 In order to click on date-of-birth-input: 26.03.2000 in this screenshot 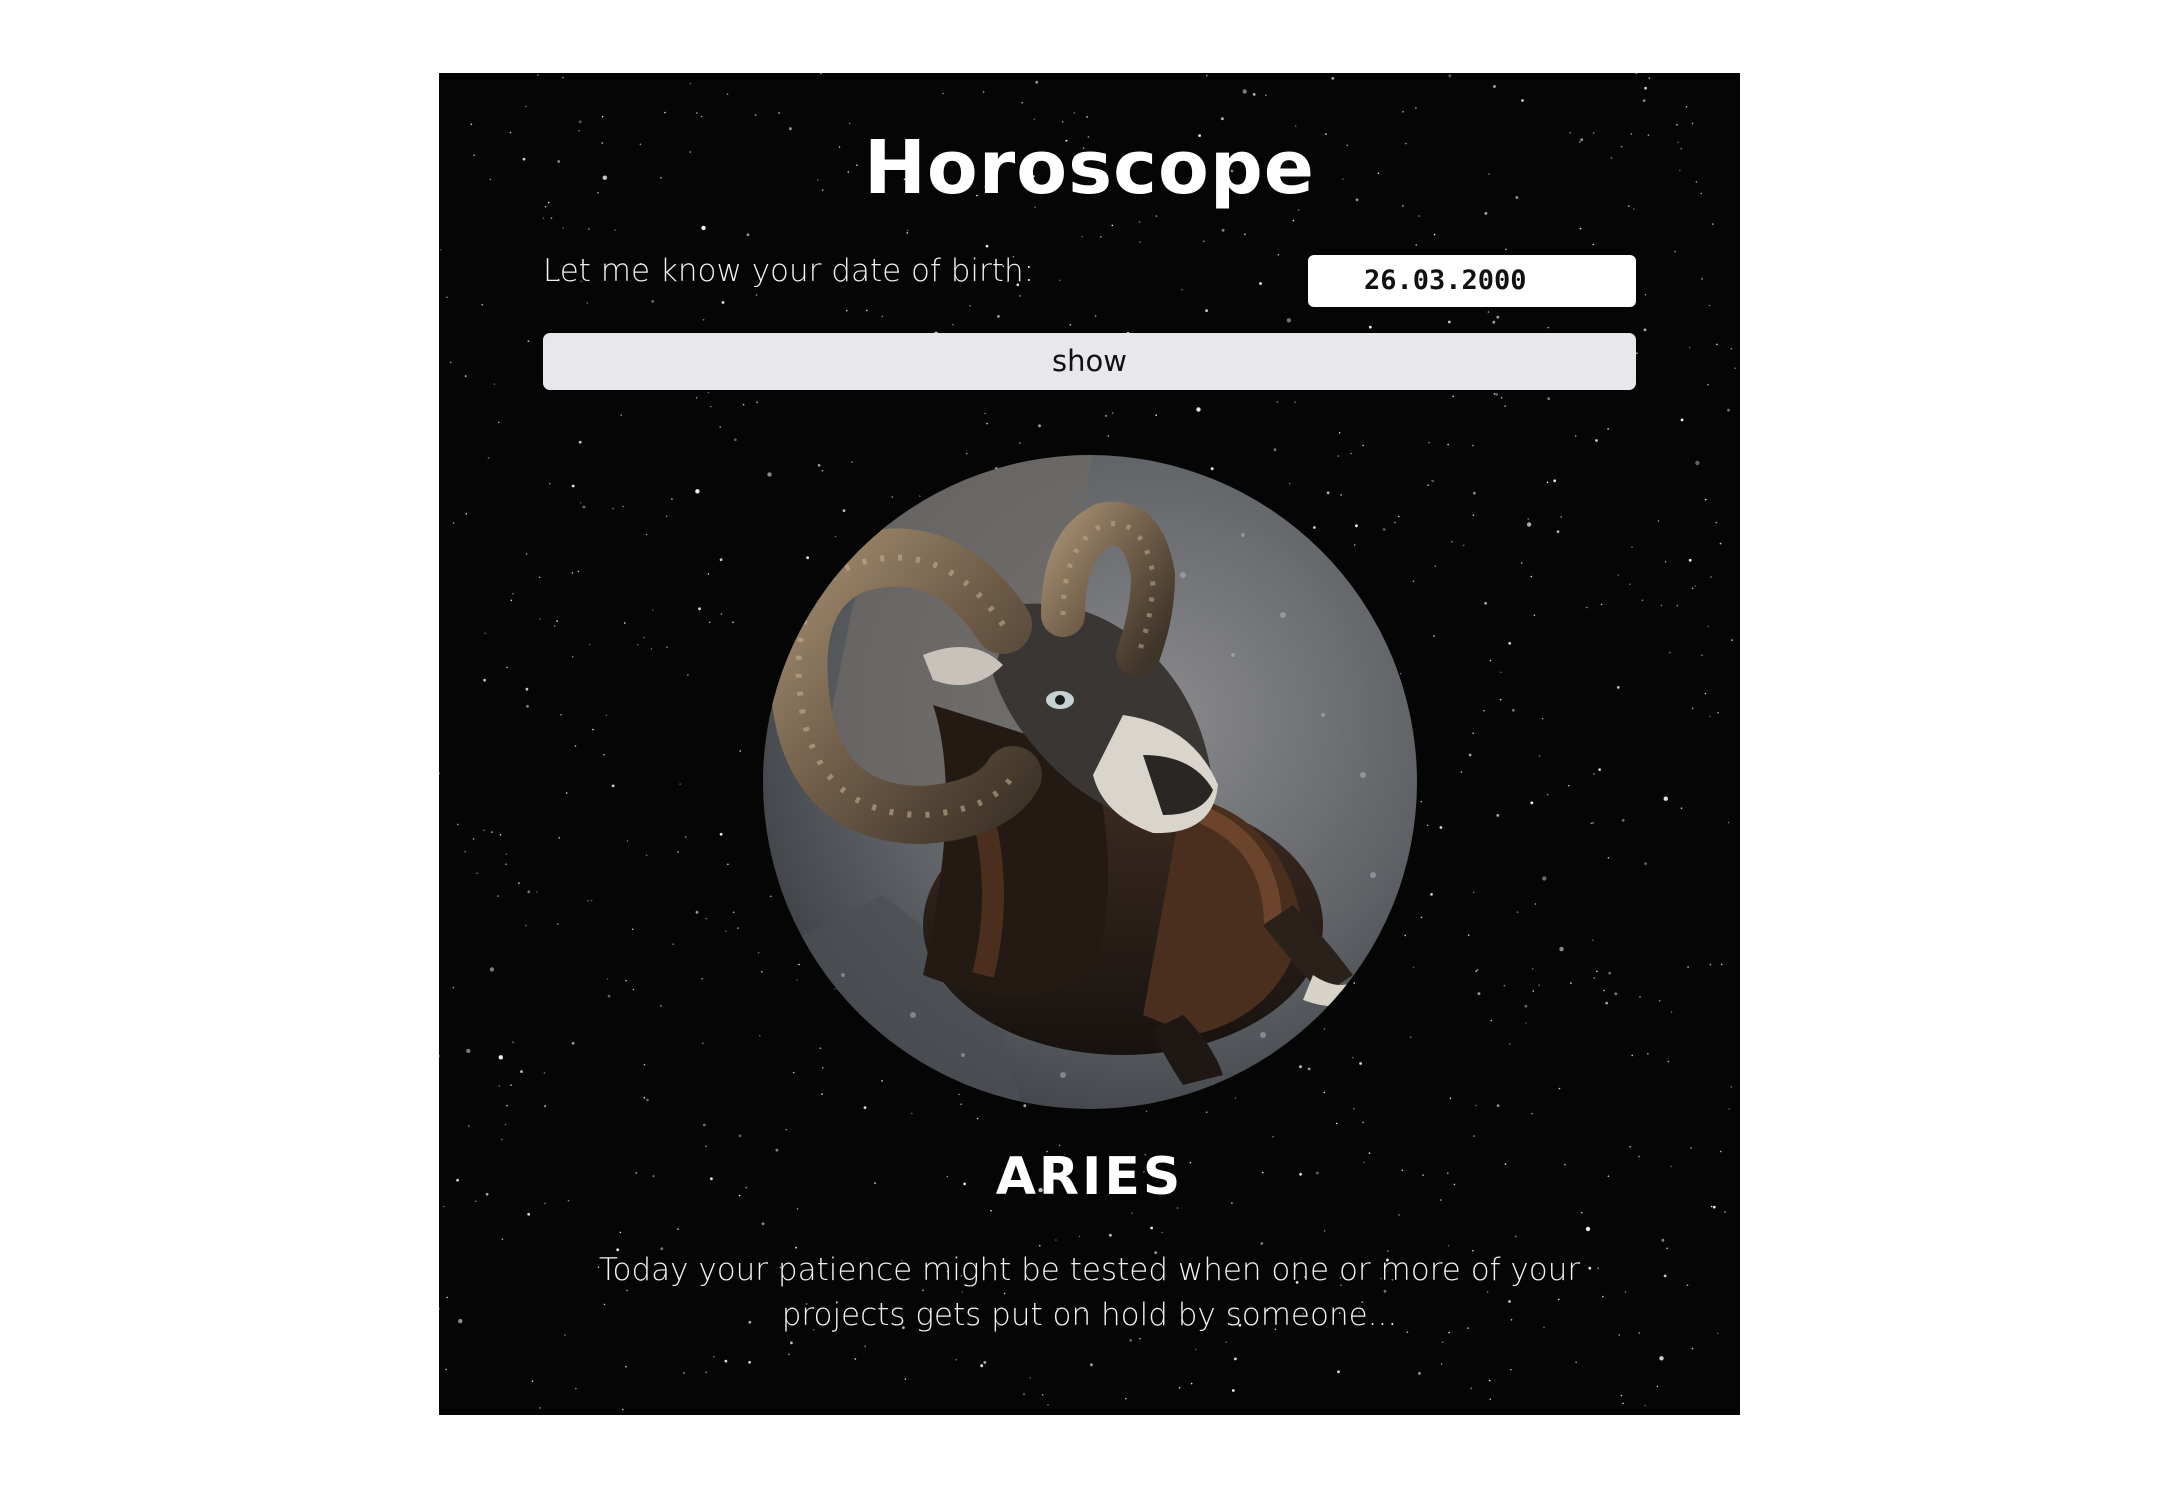, I will do `click(1472, 281)`.